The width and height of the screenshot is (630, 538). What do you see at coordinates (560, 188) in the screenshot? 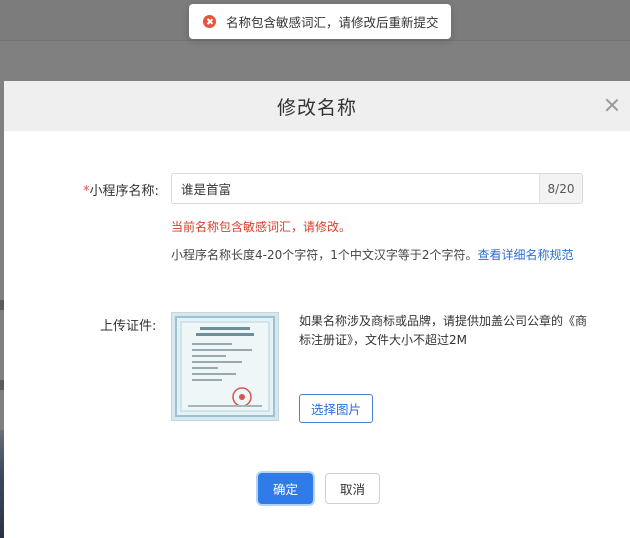
I see `char-counter: 8/20` at bounding box center [560, 188].